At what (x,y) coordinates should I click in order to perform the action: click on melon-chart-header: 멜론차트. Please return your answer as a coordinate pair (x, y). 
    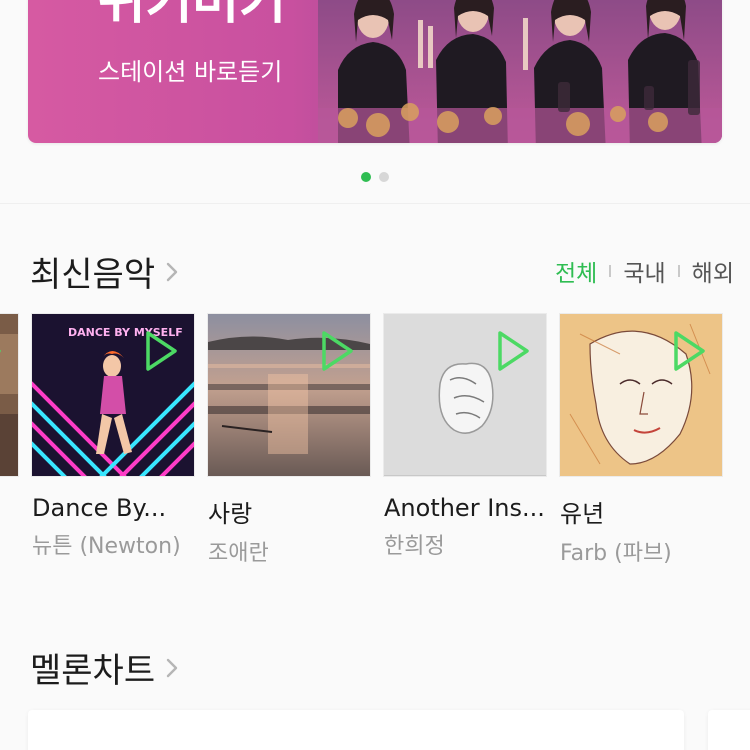
    Looking at the image, I should click on (104, 667).